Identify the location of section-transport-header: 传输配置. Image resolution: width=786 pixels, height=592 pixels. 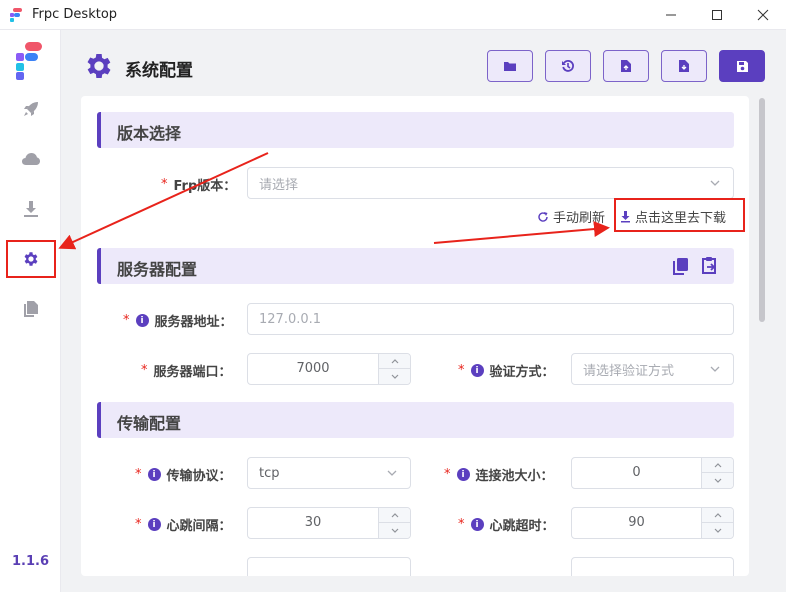
(415, 420).